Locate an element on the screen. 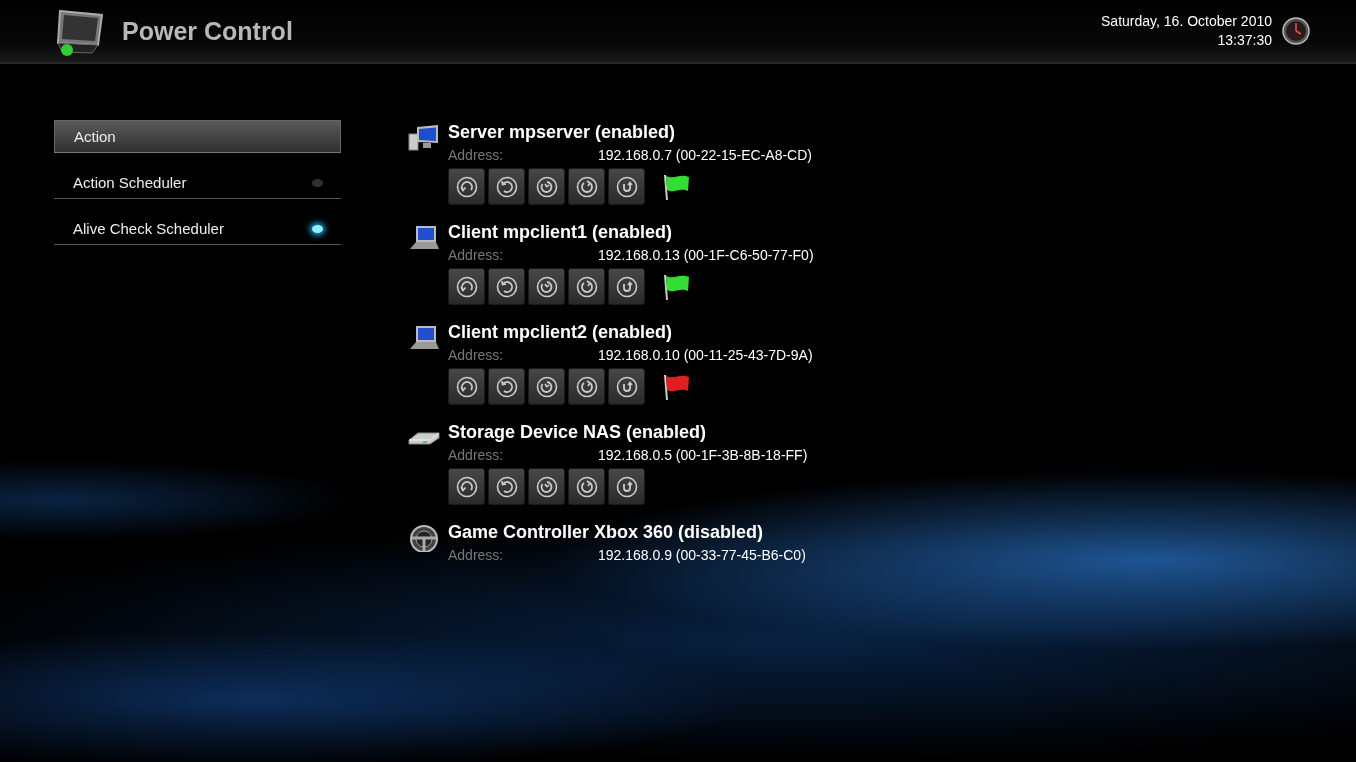 This screenshot has height=762, width=1356. address-value: 192.168.0.13 (00-1F-C6-50-77-F0) is located at coordinates (706, 255).